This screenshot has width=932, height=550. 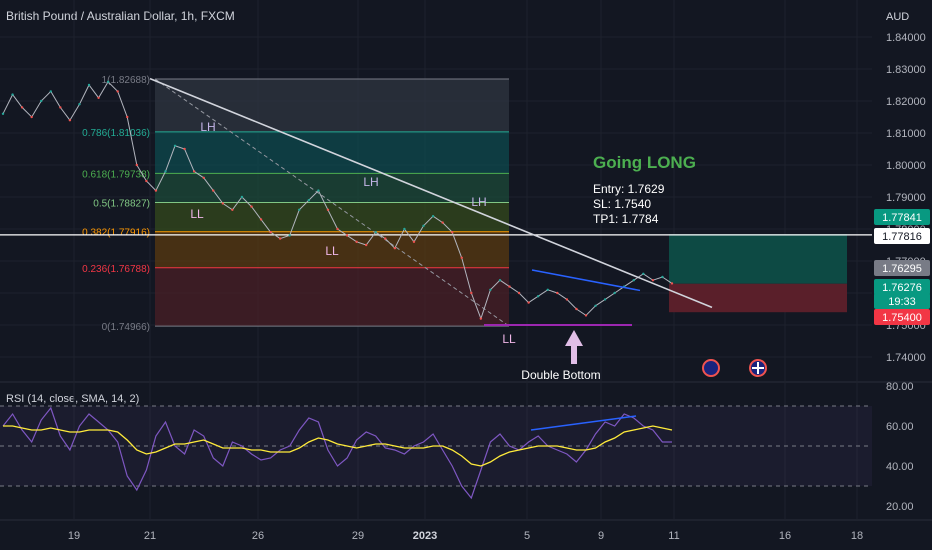 What do you see at coordinates (758, 259) in the screenshot?
I see `take-profit-zone` at bounding box center [758, 259].